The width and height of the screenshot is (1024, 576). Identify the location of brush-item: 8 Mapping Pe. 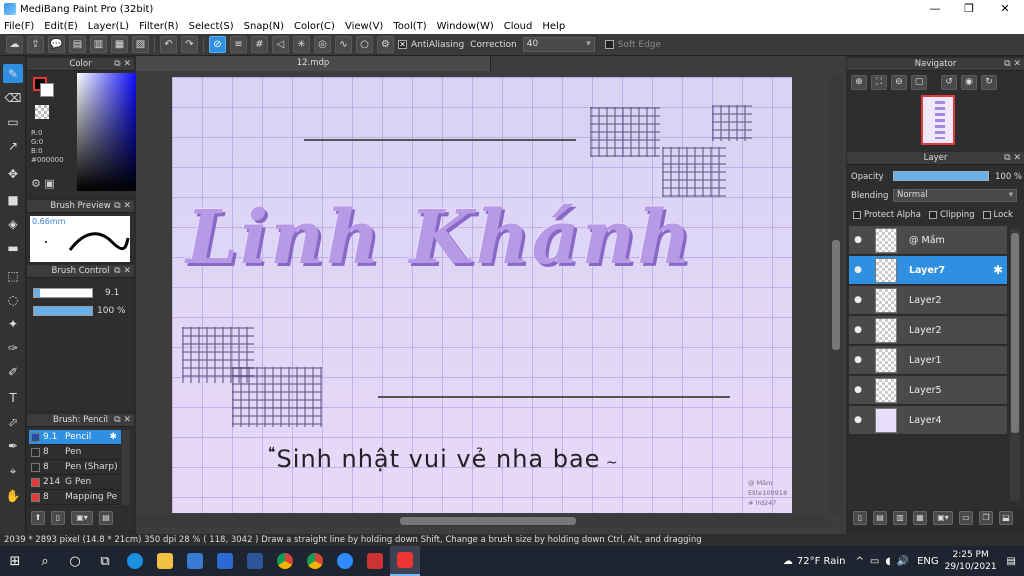
(75, 497).